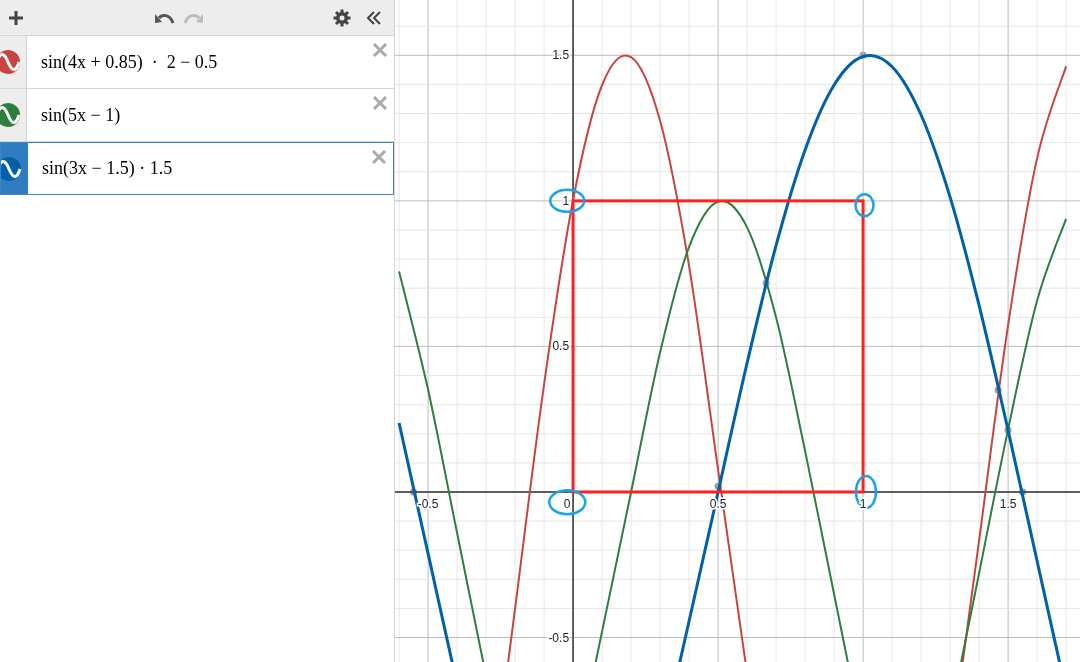 The width and height of the screenshot is (1080, 662). I want to click on x-tick-label: -0.5, so click(428, 504).